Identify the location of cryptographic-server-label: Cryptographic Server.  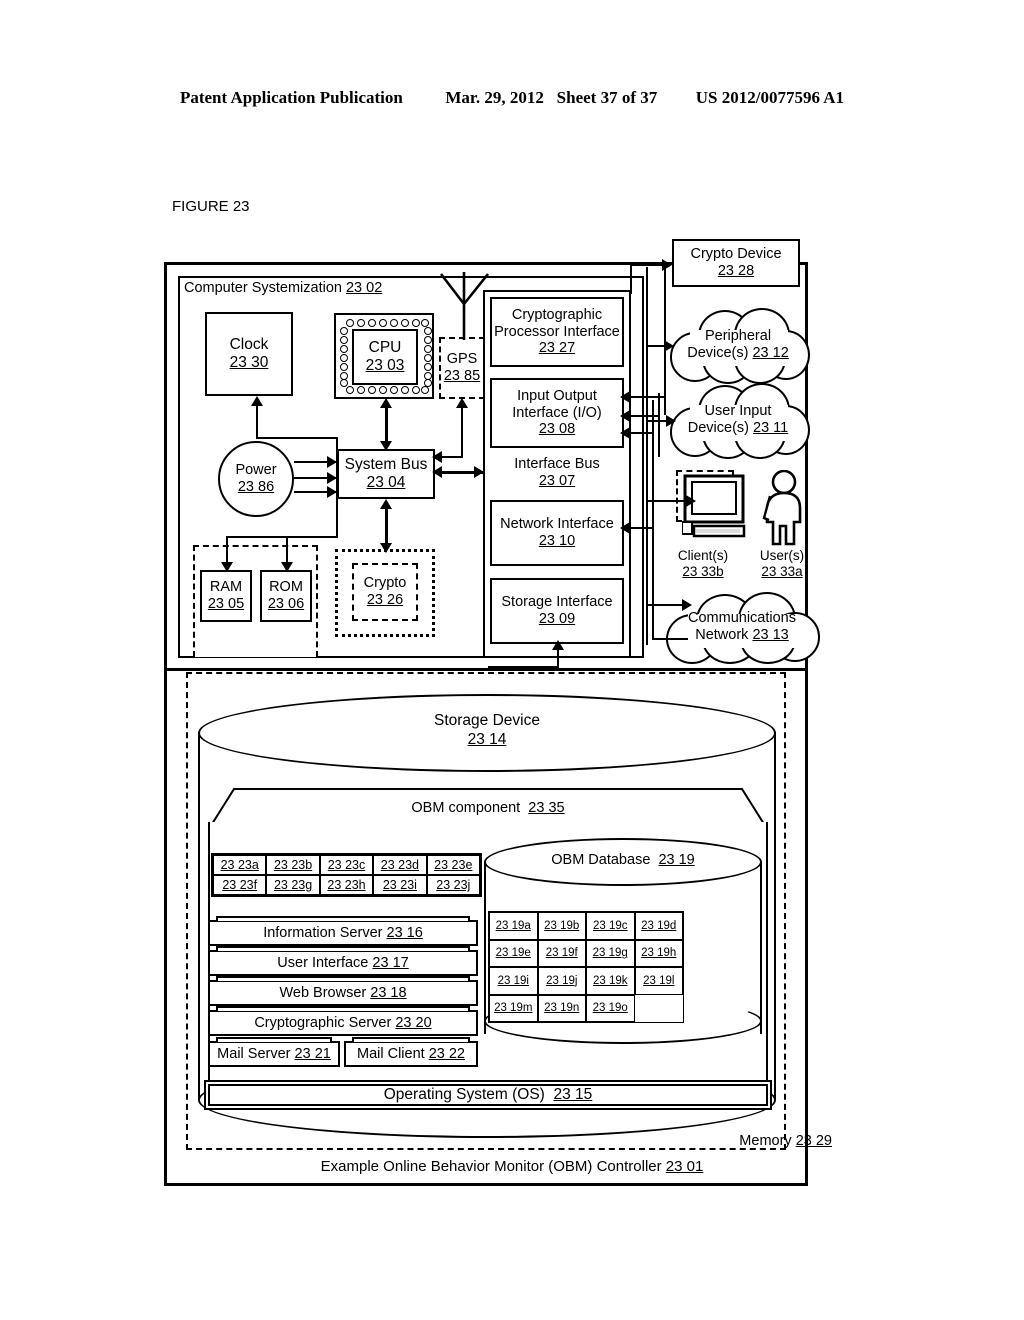
(323, 1023).